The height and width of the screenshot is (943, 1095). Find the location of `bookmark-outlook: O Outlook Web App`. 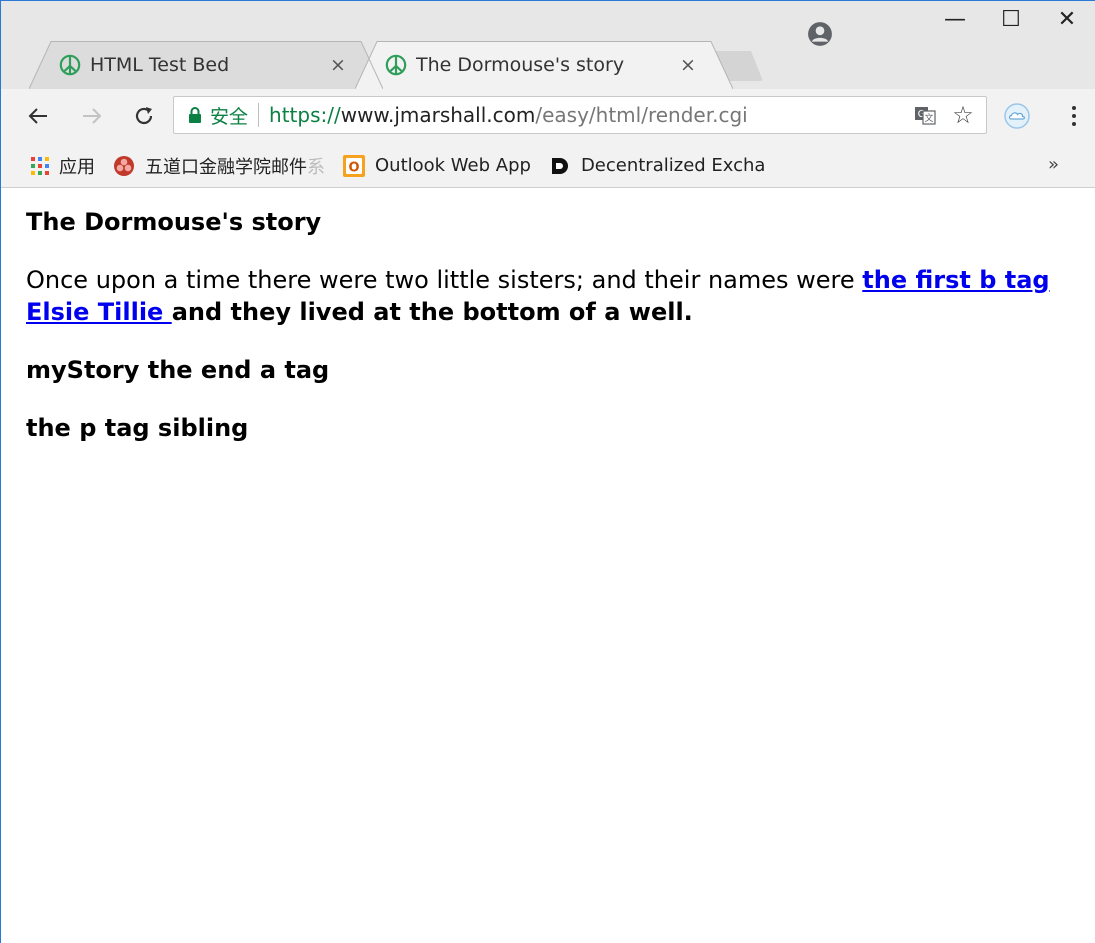

bookmark-outlook: O Outlook Web App is located at coordinates (437, 165).